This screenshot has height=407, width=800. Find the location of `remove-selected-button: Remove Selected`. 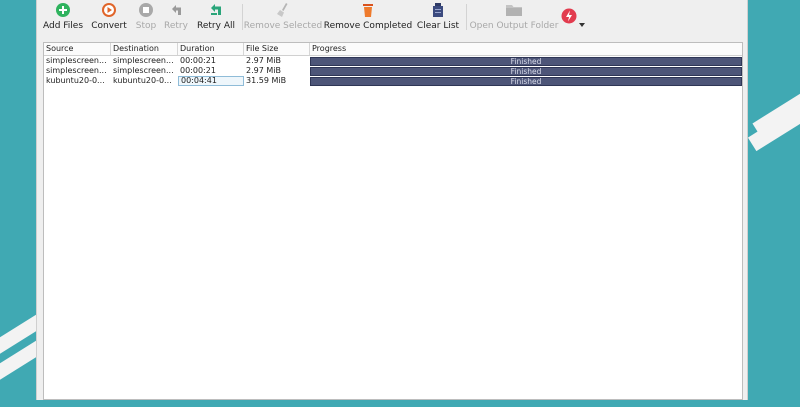

remove-selected-button: Remove Selected is located at coordinates (283, 17).